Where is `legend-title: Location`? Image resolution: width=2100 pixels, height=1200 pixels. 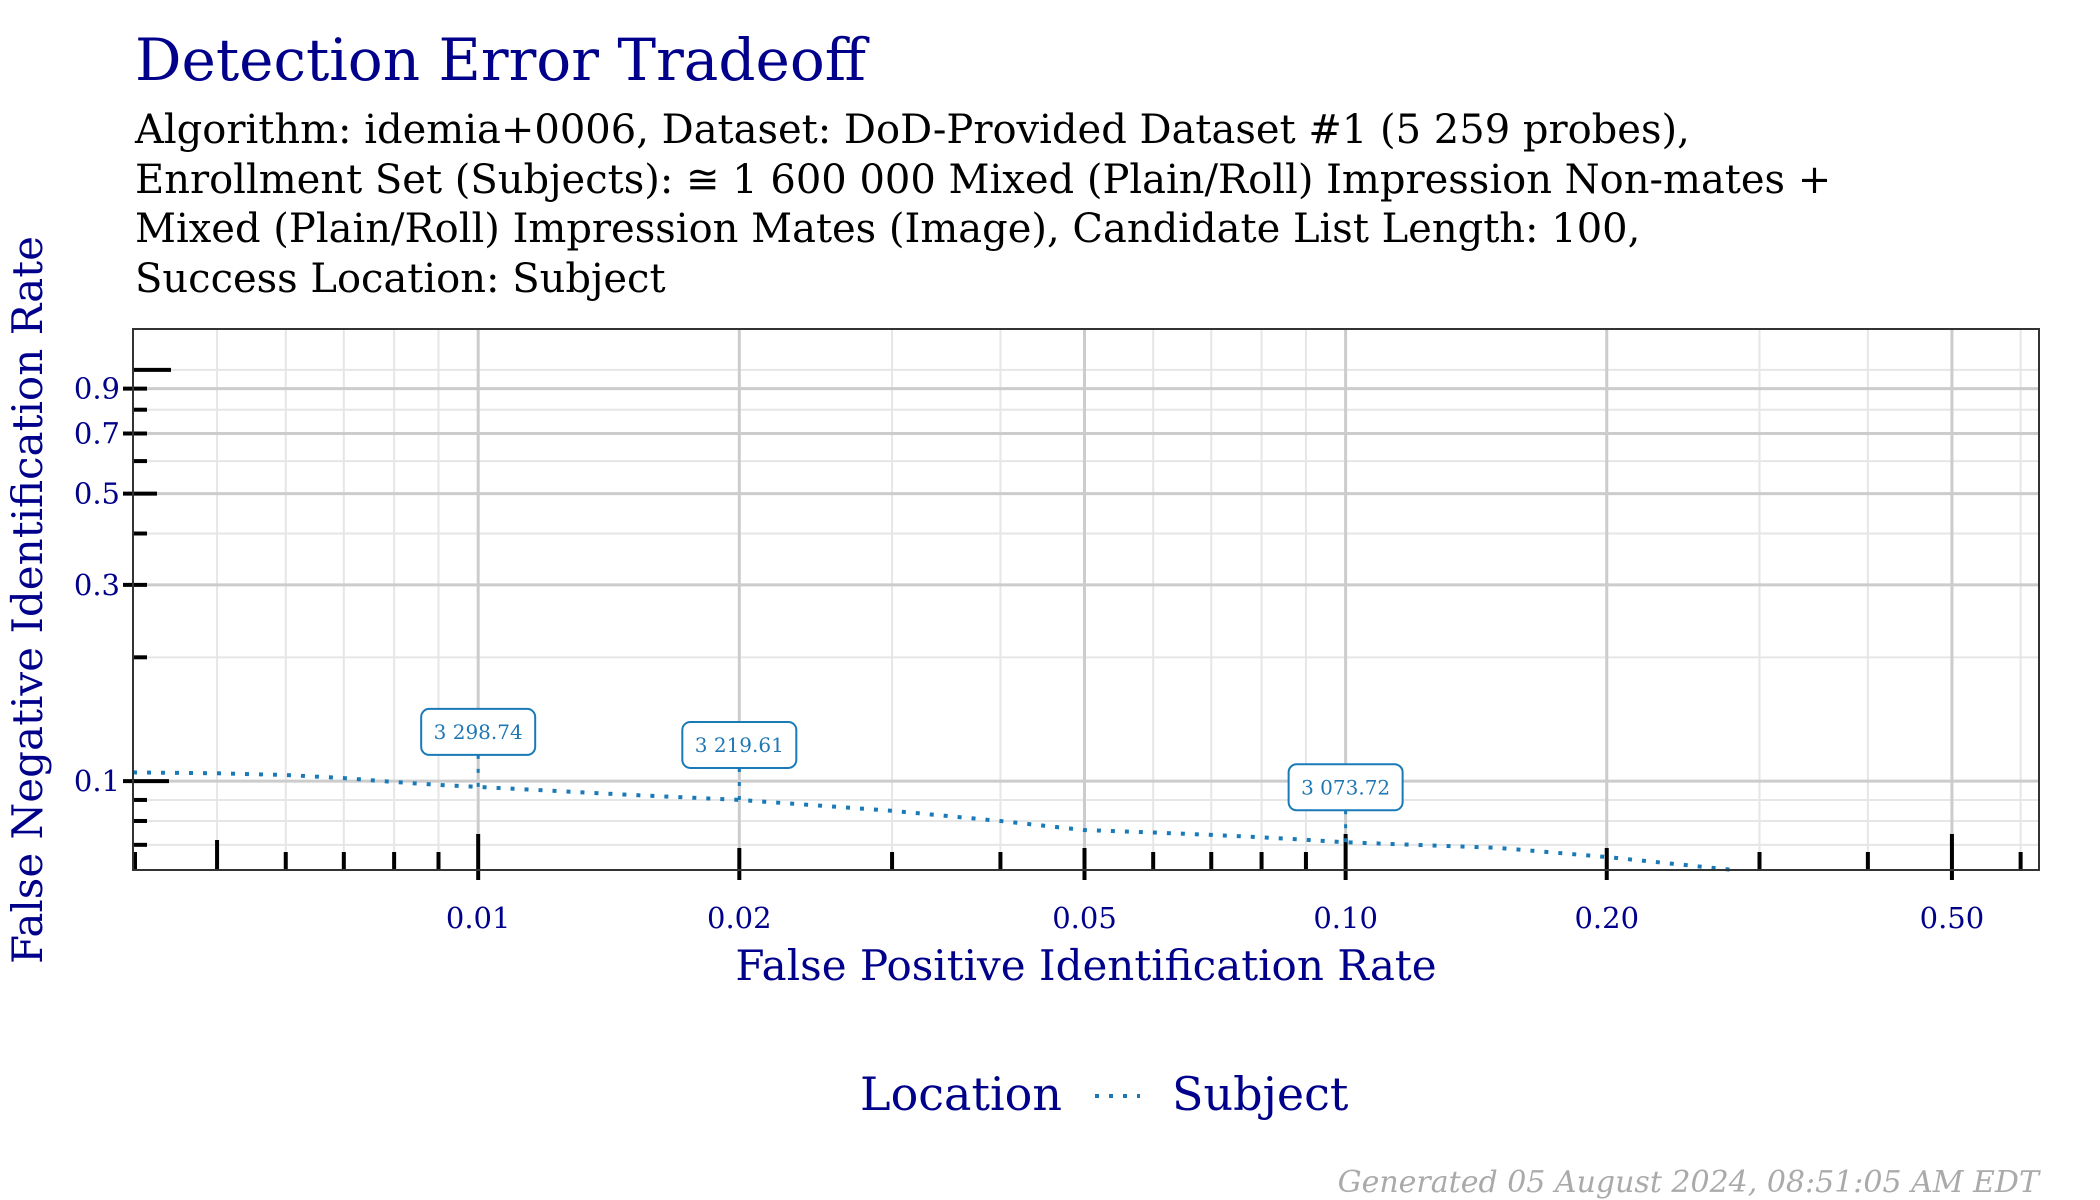
legend-title: Location is located at coordinates (961, 1094).